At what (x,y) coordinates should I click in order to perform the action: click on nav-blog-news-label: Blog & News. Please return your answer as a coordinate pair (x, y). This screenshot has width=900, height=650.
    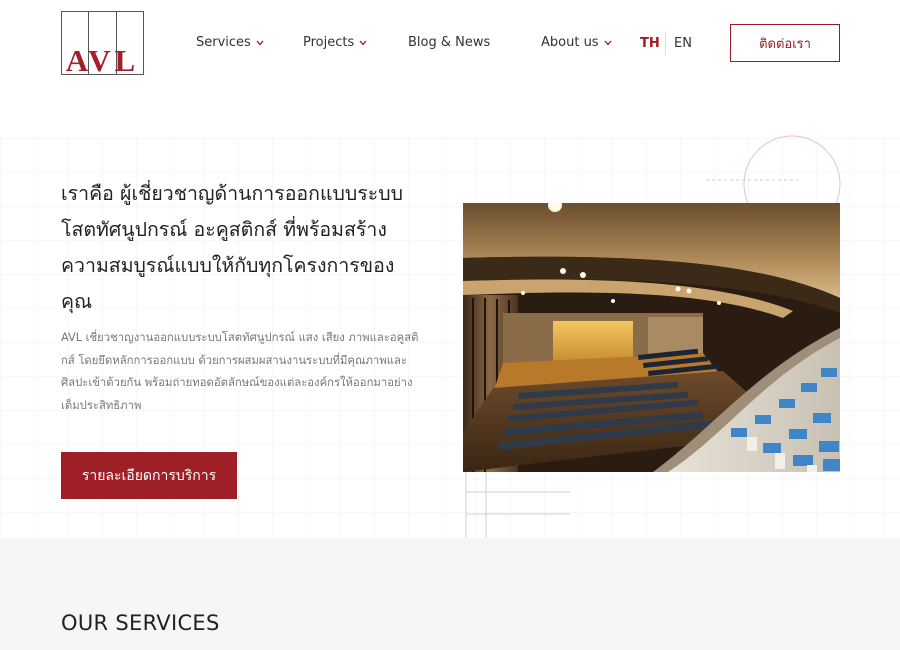
    Looking at the image, I should click on (449, 42).